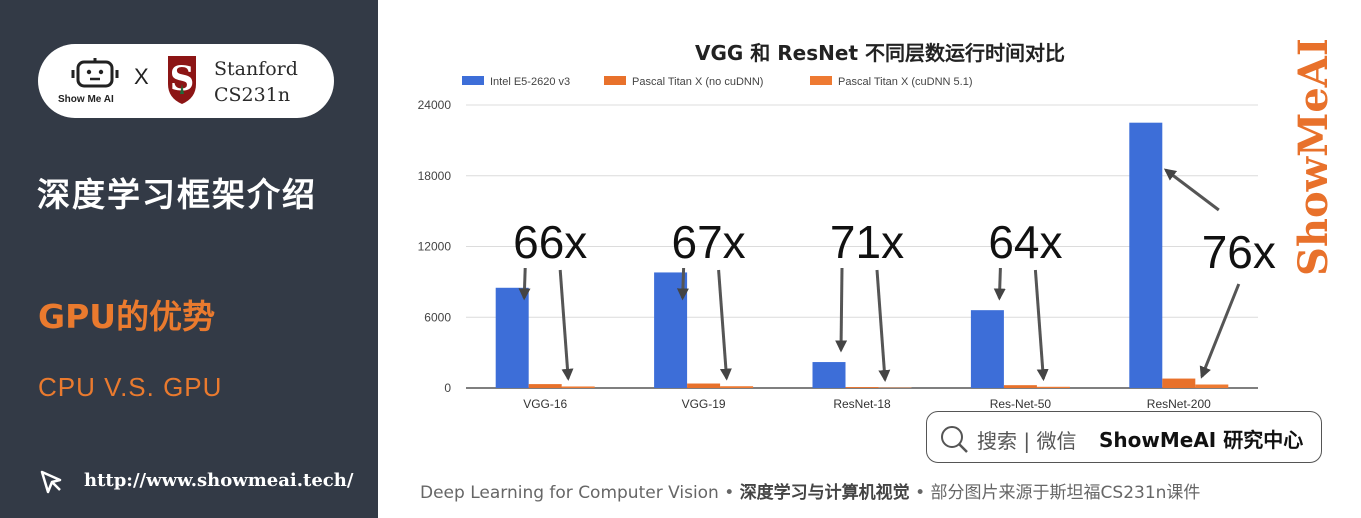 This screenshot has height=518, width=1361. What do you see at coordinates (1179, 404) in the screenshot?
I see `x-tick-label: ResNet-200` at bounding box center [1179, 404].